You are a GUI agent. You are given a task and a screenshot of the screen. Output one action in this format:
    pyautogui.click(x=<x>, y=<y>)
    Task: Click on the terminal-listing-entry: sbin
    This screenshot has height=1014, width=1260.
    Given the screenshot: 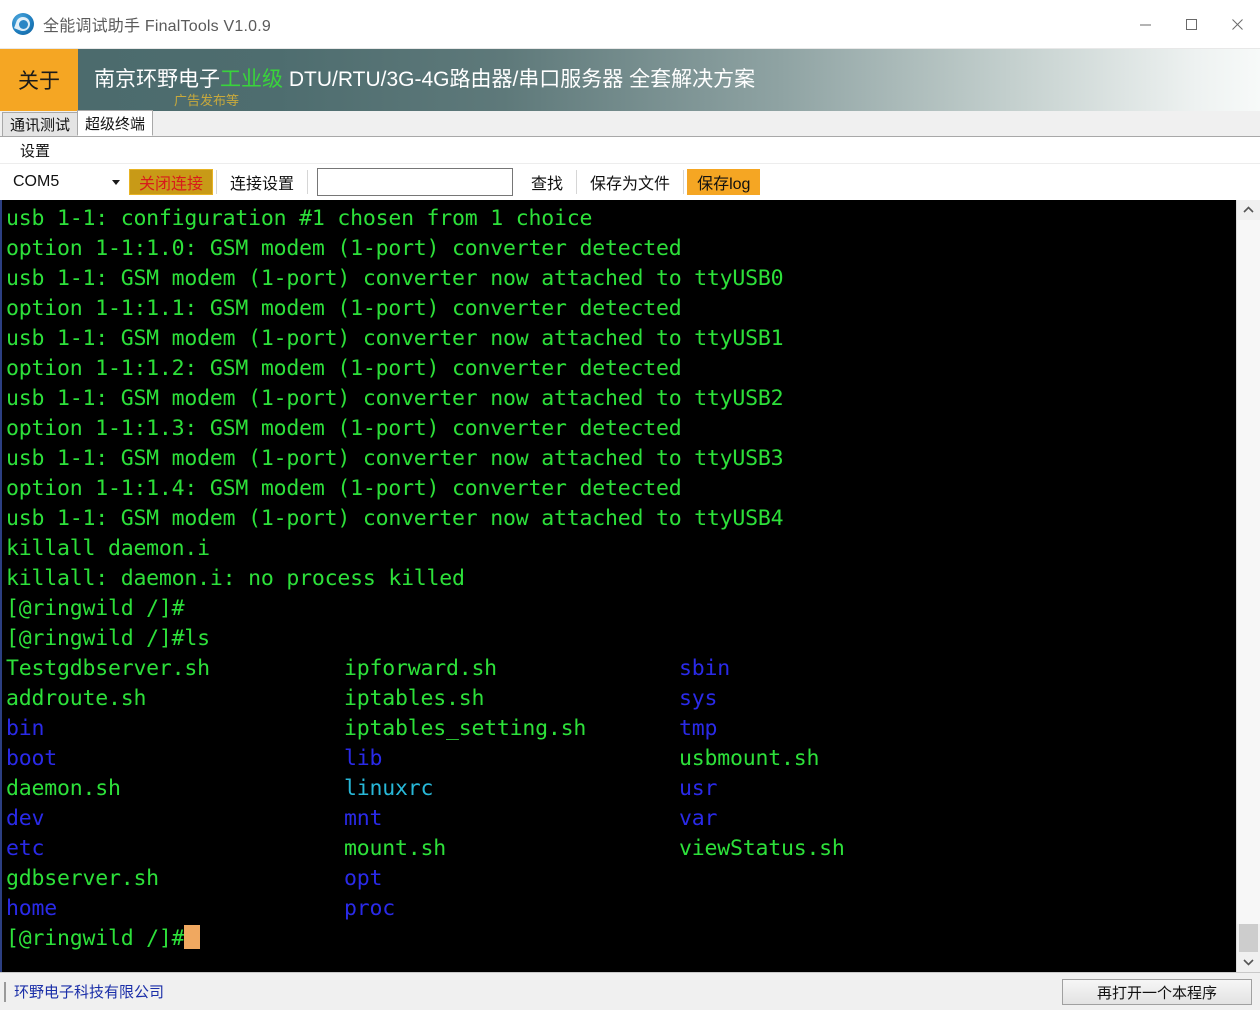 What is the action you would take?
    pyautogui.click(x=704, y=668)
    